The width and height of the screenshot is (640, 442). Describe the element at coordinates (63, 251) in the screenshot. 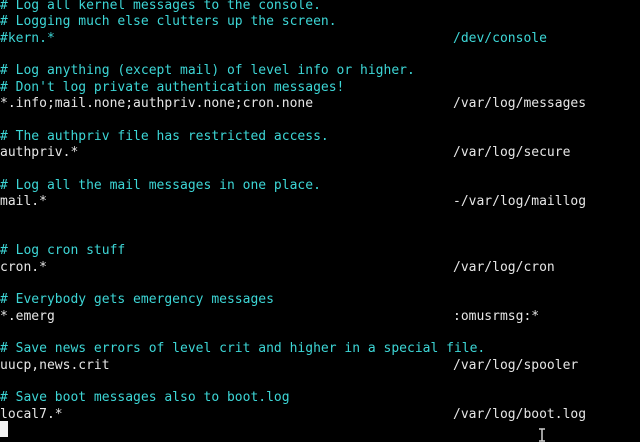

I see `comment-line: # Log cron stuff` at that location.